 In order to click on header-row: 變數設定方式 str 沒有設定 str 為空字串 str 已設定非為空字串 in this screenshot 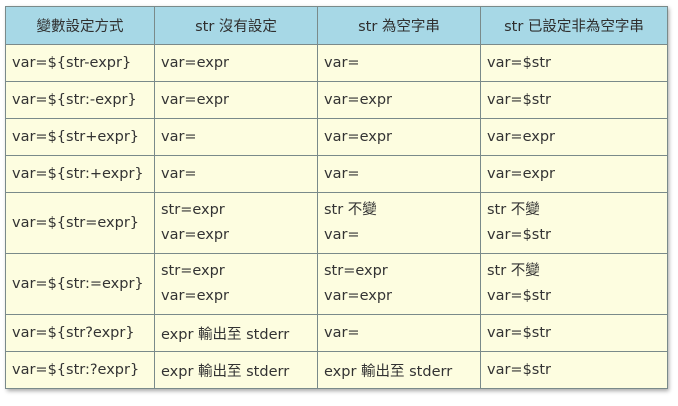, I will do `click(336, 25)`.